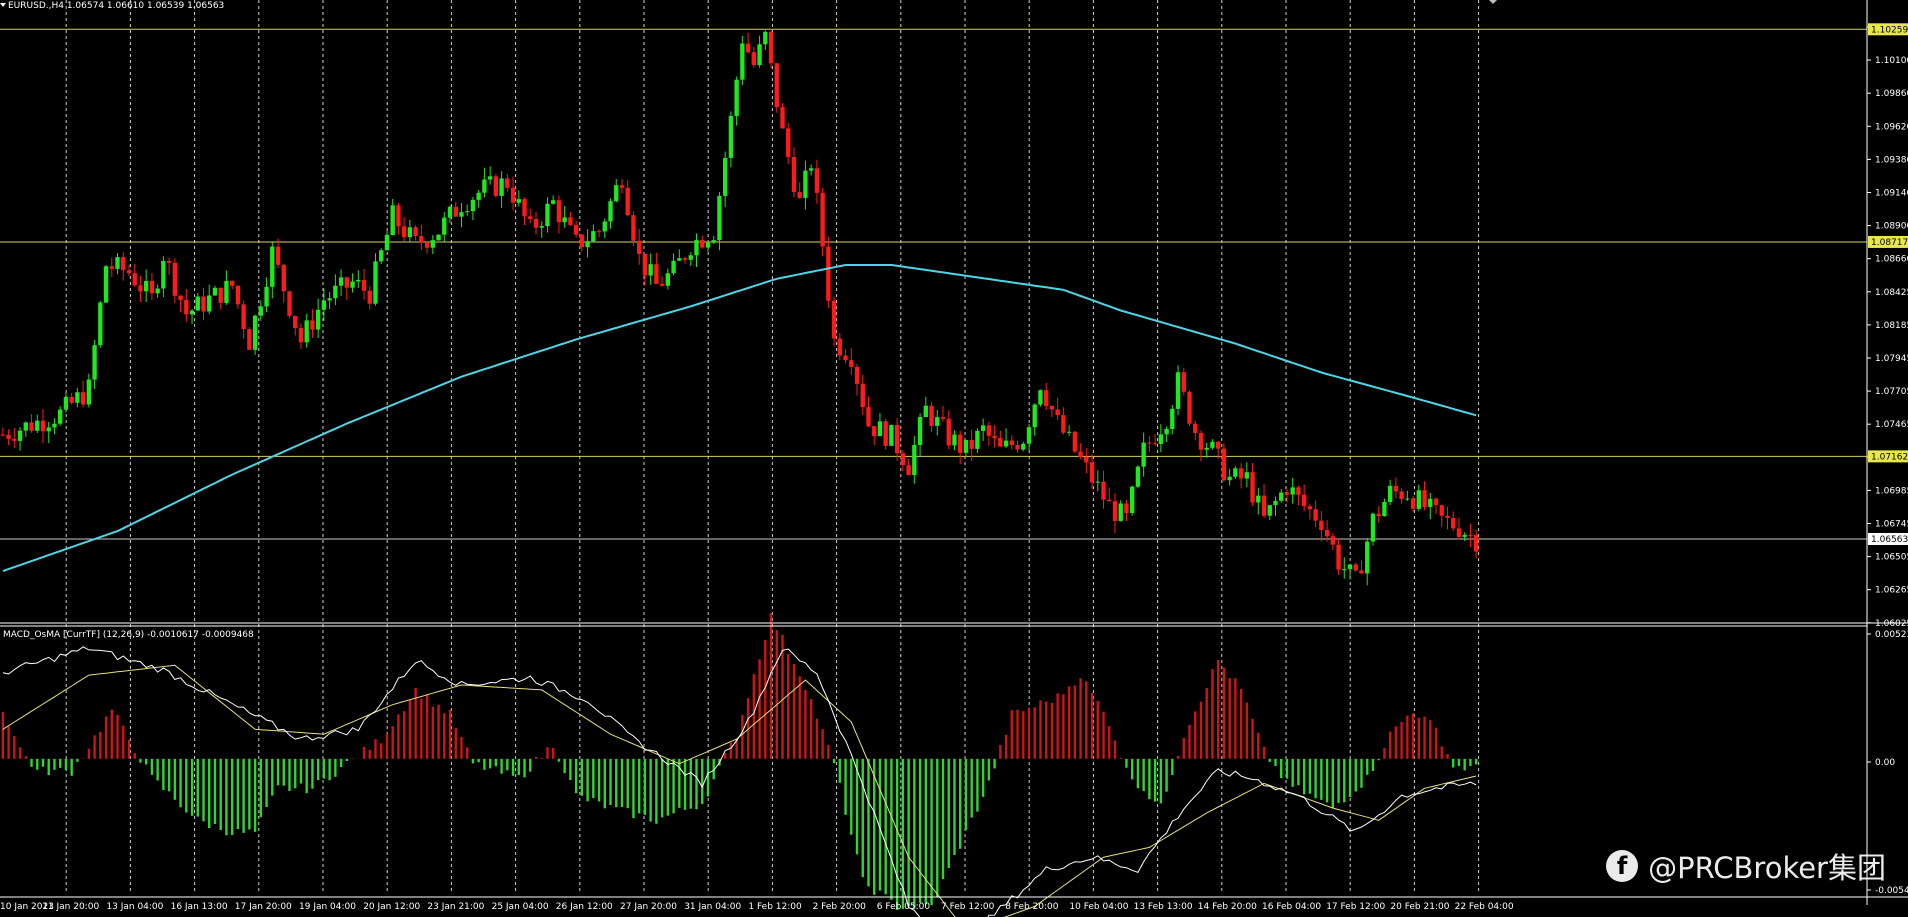 This screenshot has height=917, width=1908. Describe the element at coordinates (134, 907) in the screenshot. I see `time-label: 13 Jan 04:00` at that location.